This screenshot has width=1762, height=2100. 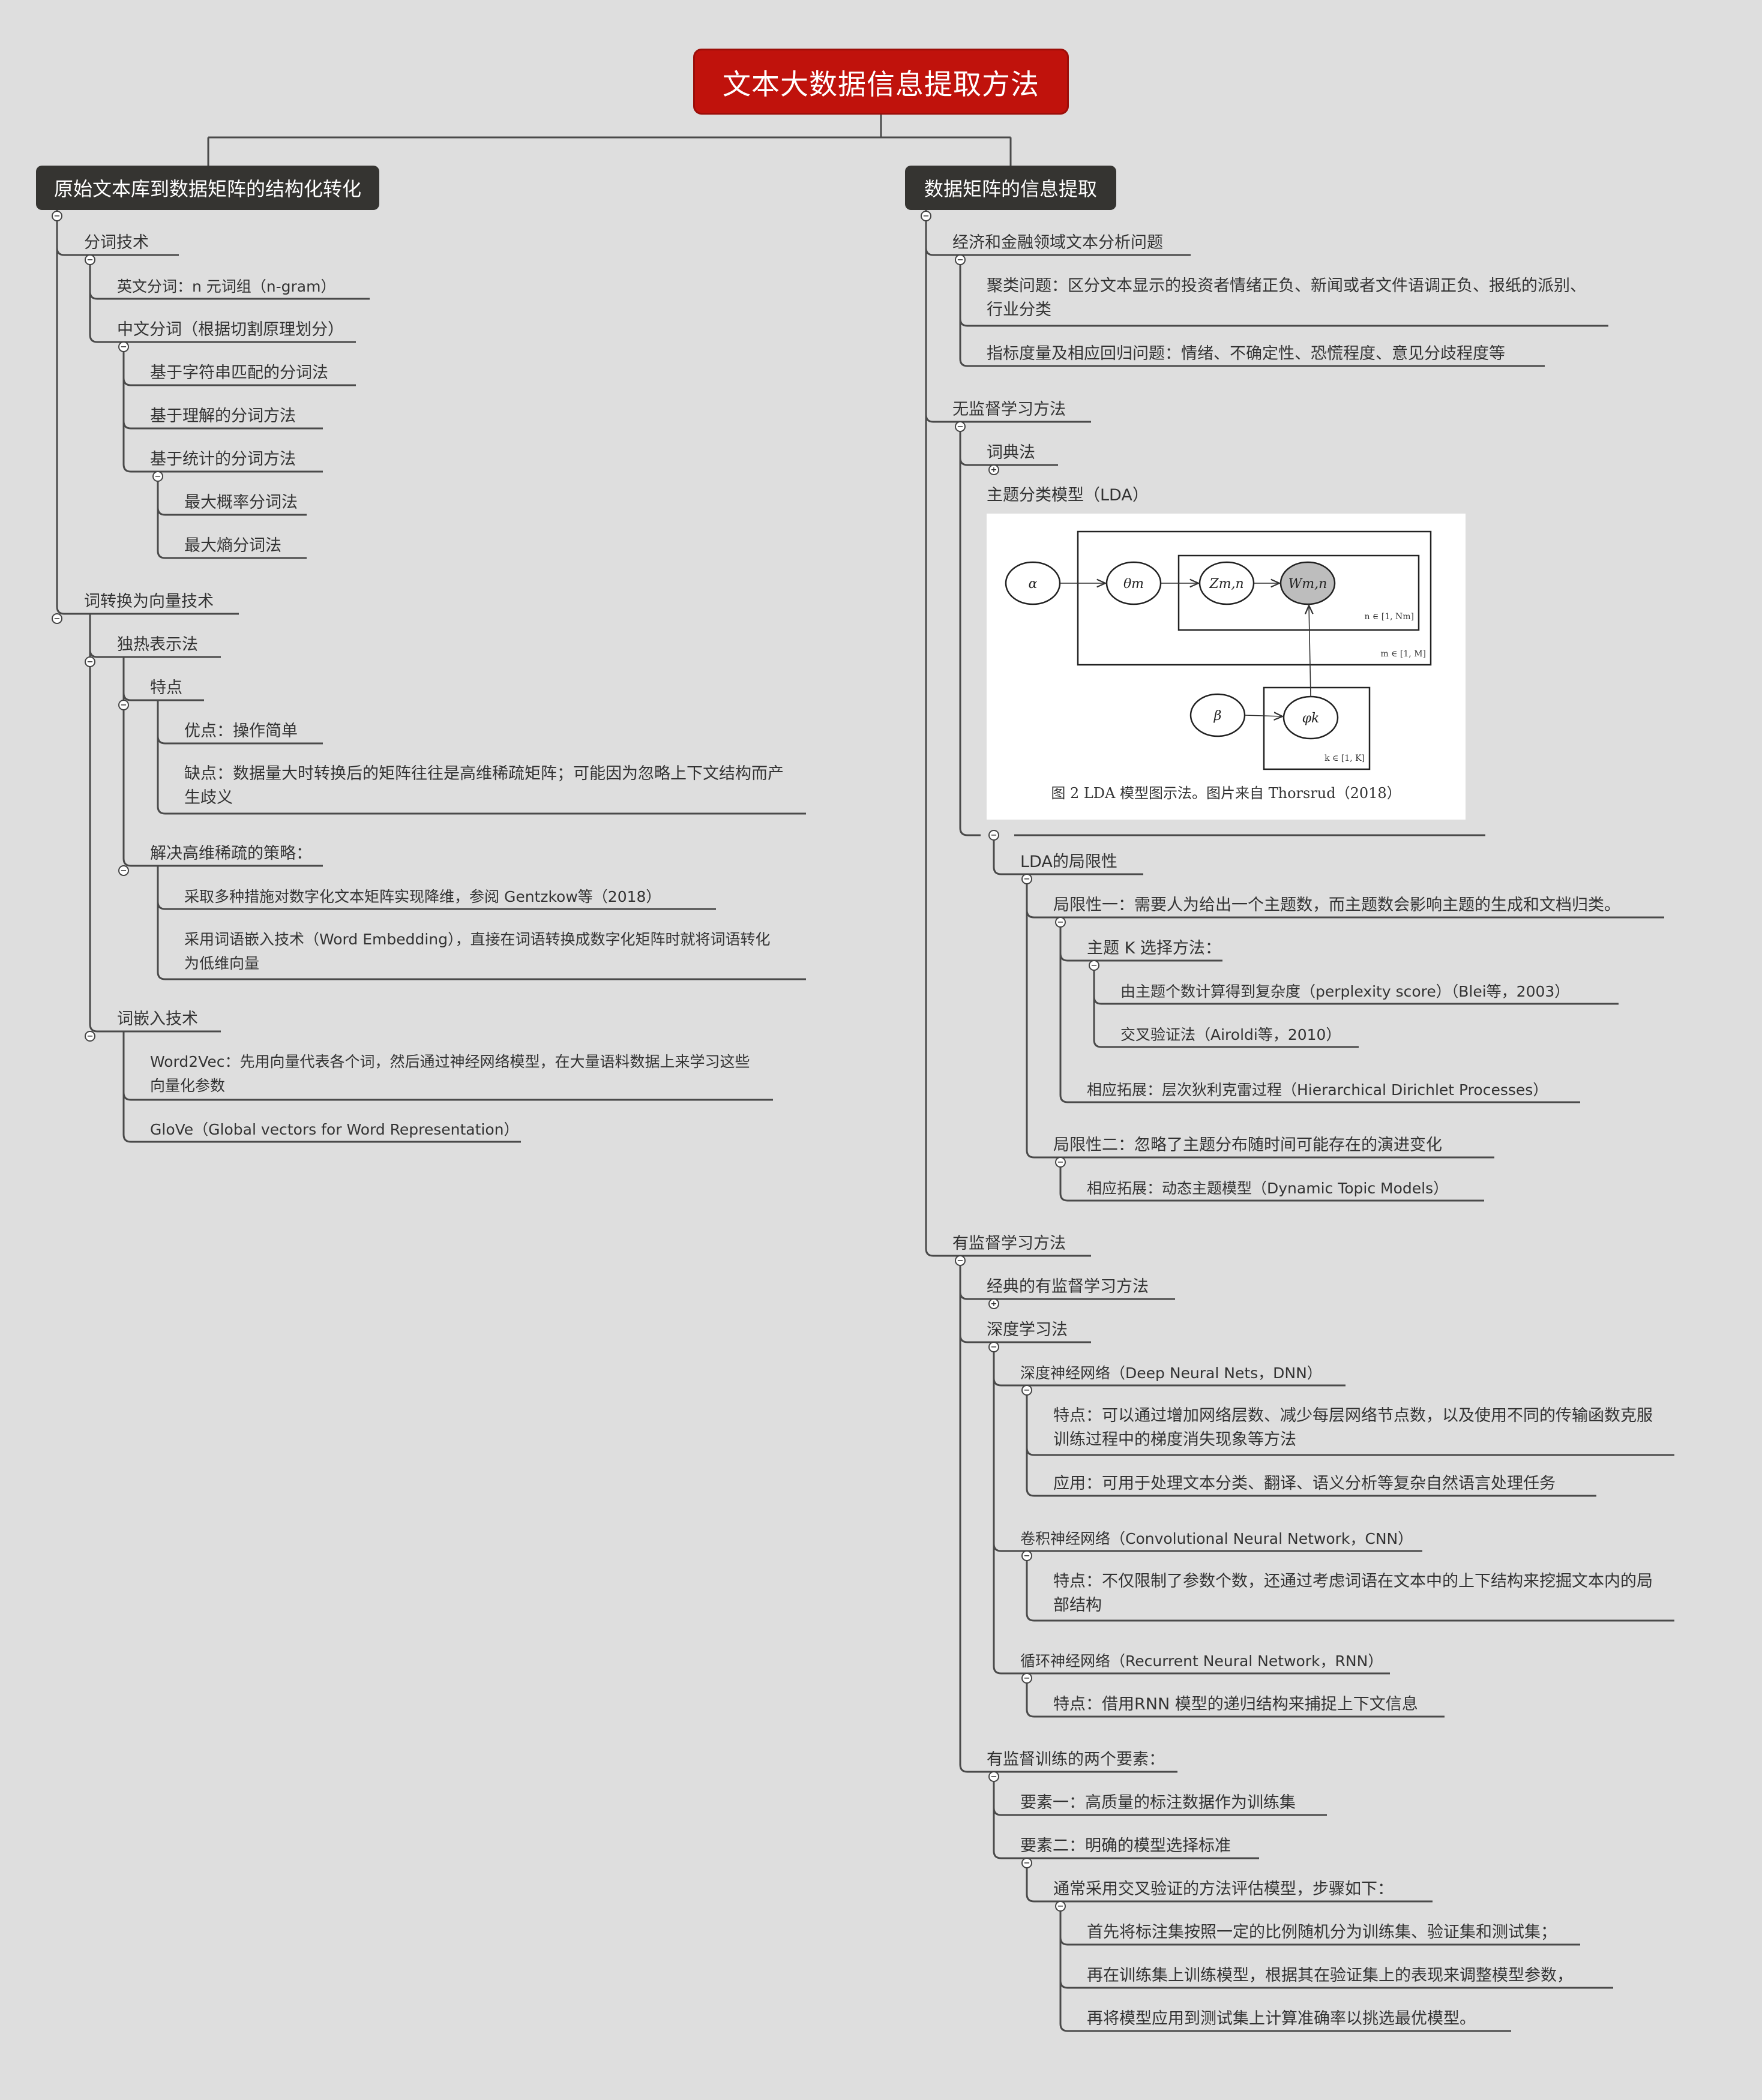 What do you see at coordinates (1011, 188) in the screenshot?
I see `main-topic-right: 数据矩阵的信息提取` at bounding box center [1011, 188].